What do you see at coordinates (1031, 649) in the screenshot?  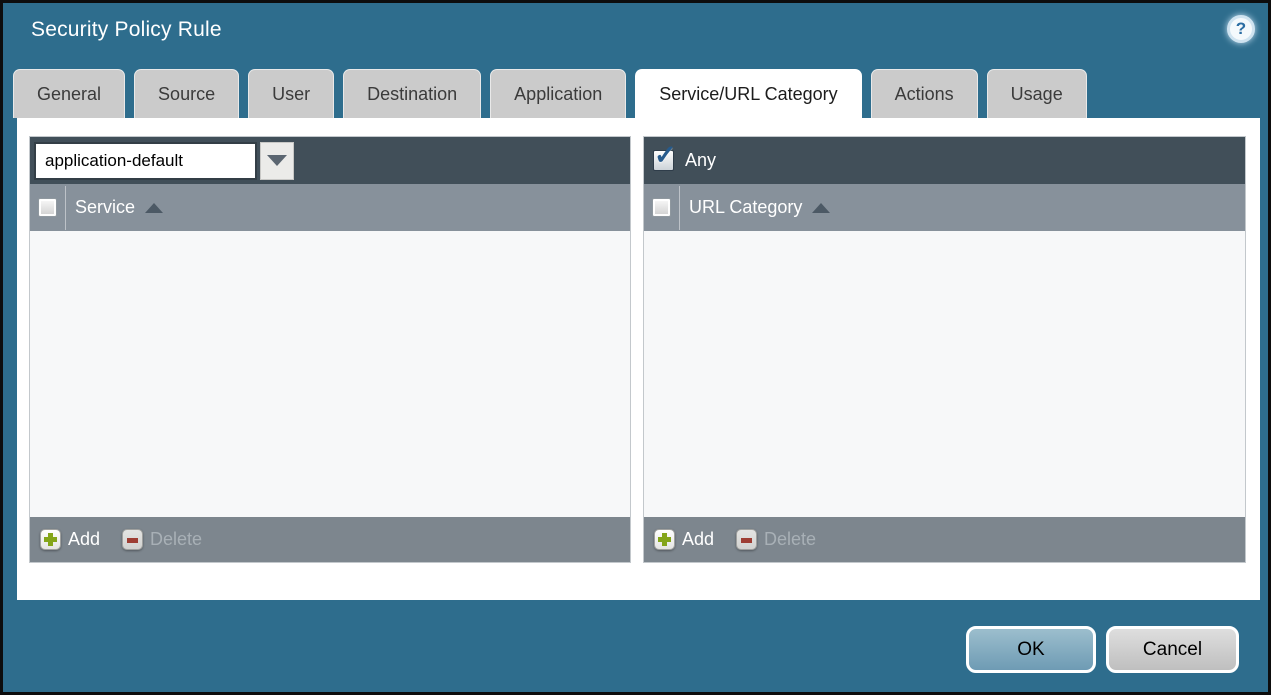 I see `ok-button: OK` at bounding box center [1031, 649].